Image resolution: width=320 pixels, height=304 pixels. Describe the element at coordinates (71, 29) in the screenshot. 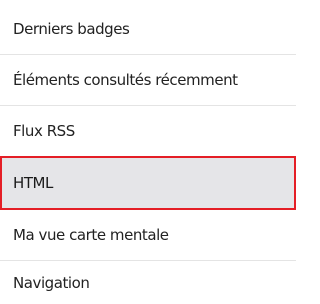

I see `menu-item-label: Derniers badges` at that location.